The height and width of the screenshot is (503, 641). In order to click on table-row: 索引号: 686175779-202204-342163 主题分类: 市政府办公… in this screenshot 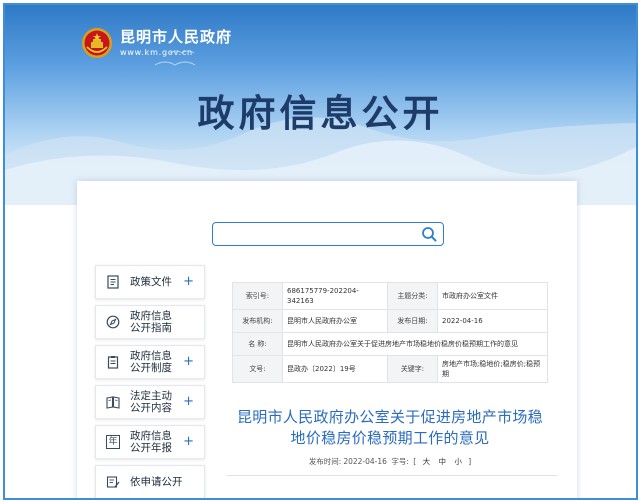, I will do `click(390, 296)`.